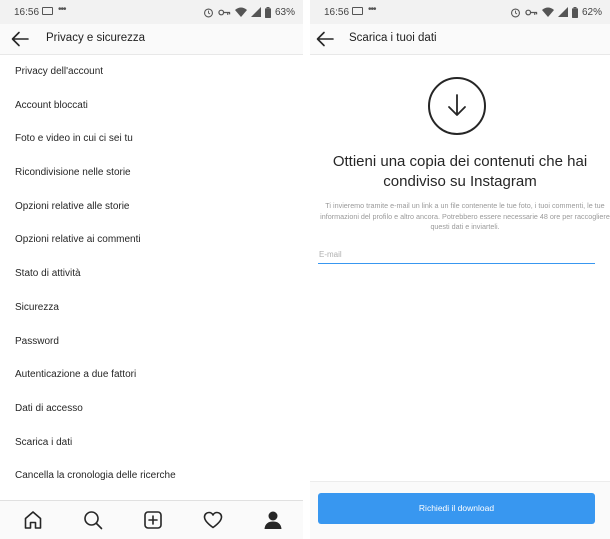 The height and width of the screenshot is (539, 610). I want to click on menu-item-comment-options: Opzioni relative ai commenti, so click(151, 240).